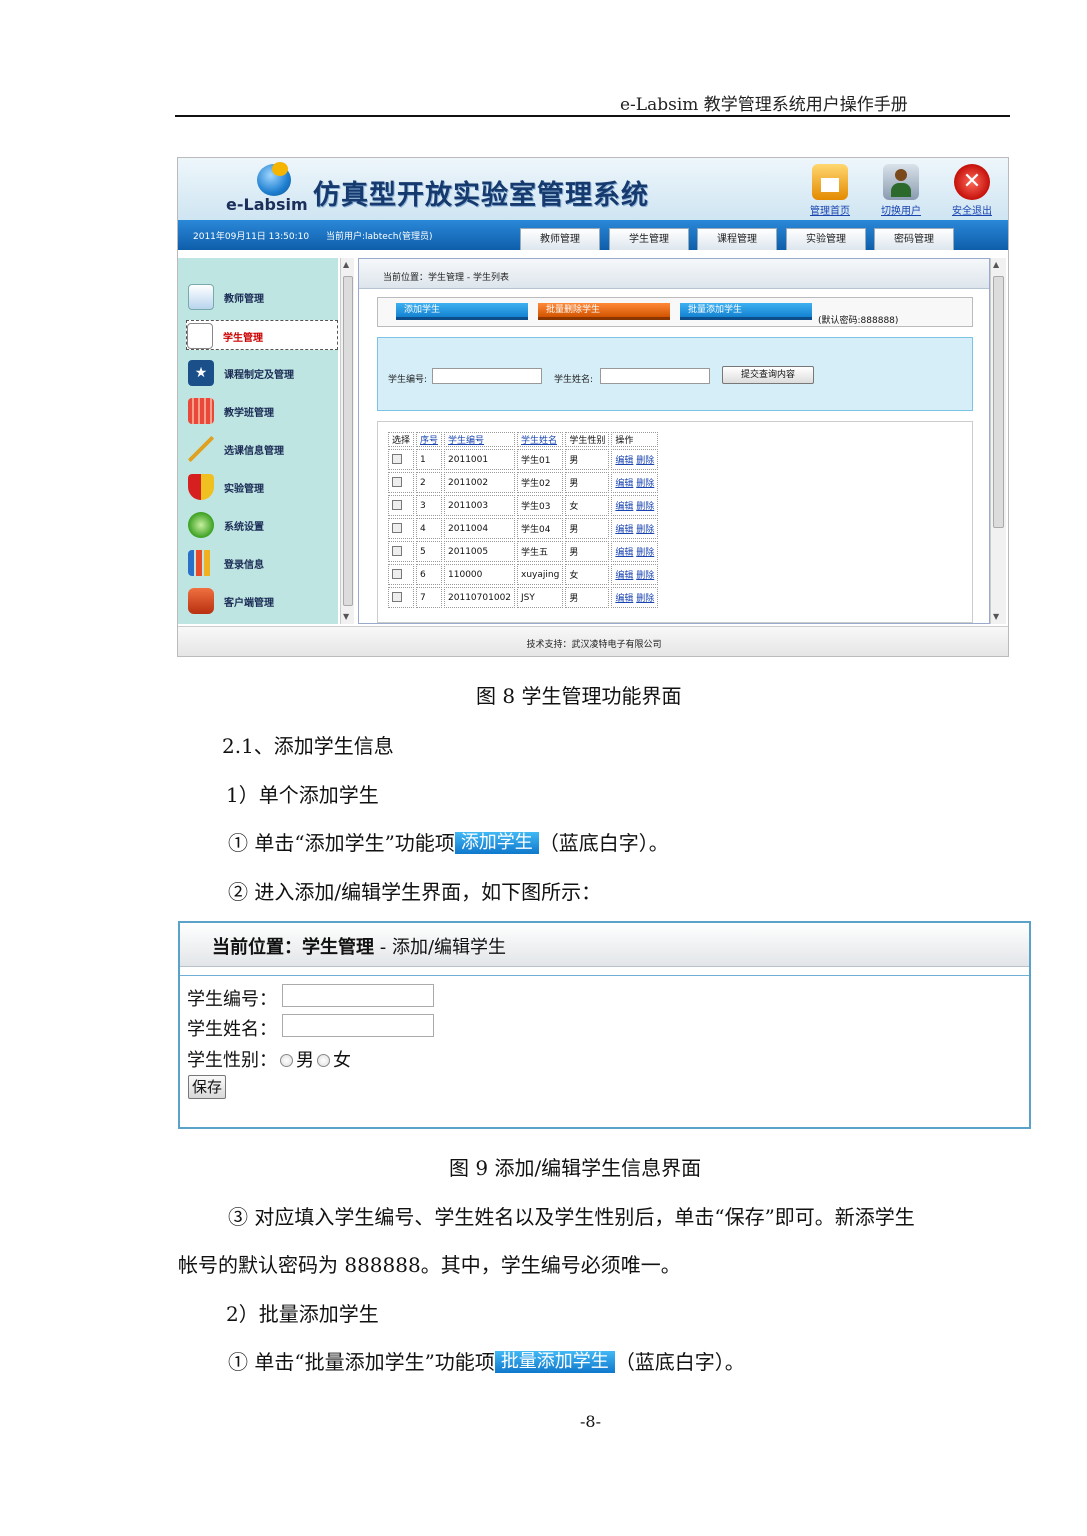 Image resolution: width=1087 pixels, height=1536 pixels. I want to click on student-name-field, so click(358, 1025).